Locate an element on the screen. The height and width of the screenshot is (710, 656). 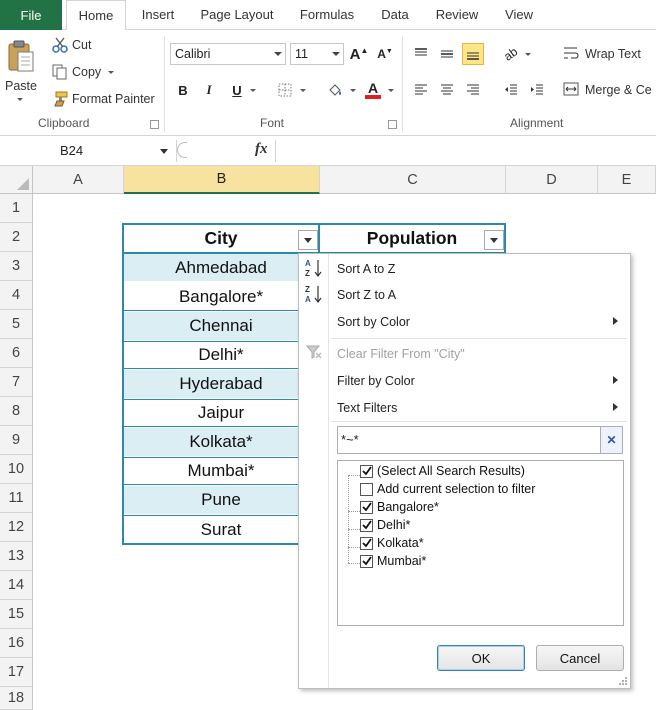
font-launcher-icon is located at coordinates (392, 124).